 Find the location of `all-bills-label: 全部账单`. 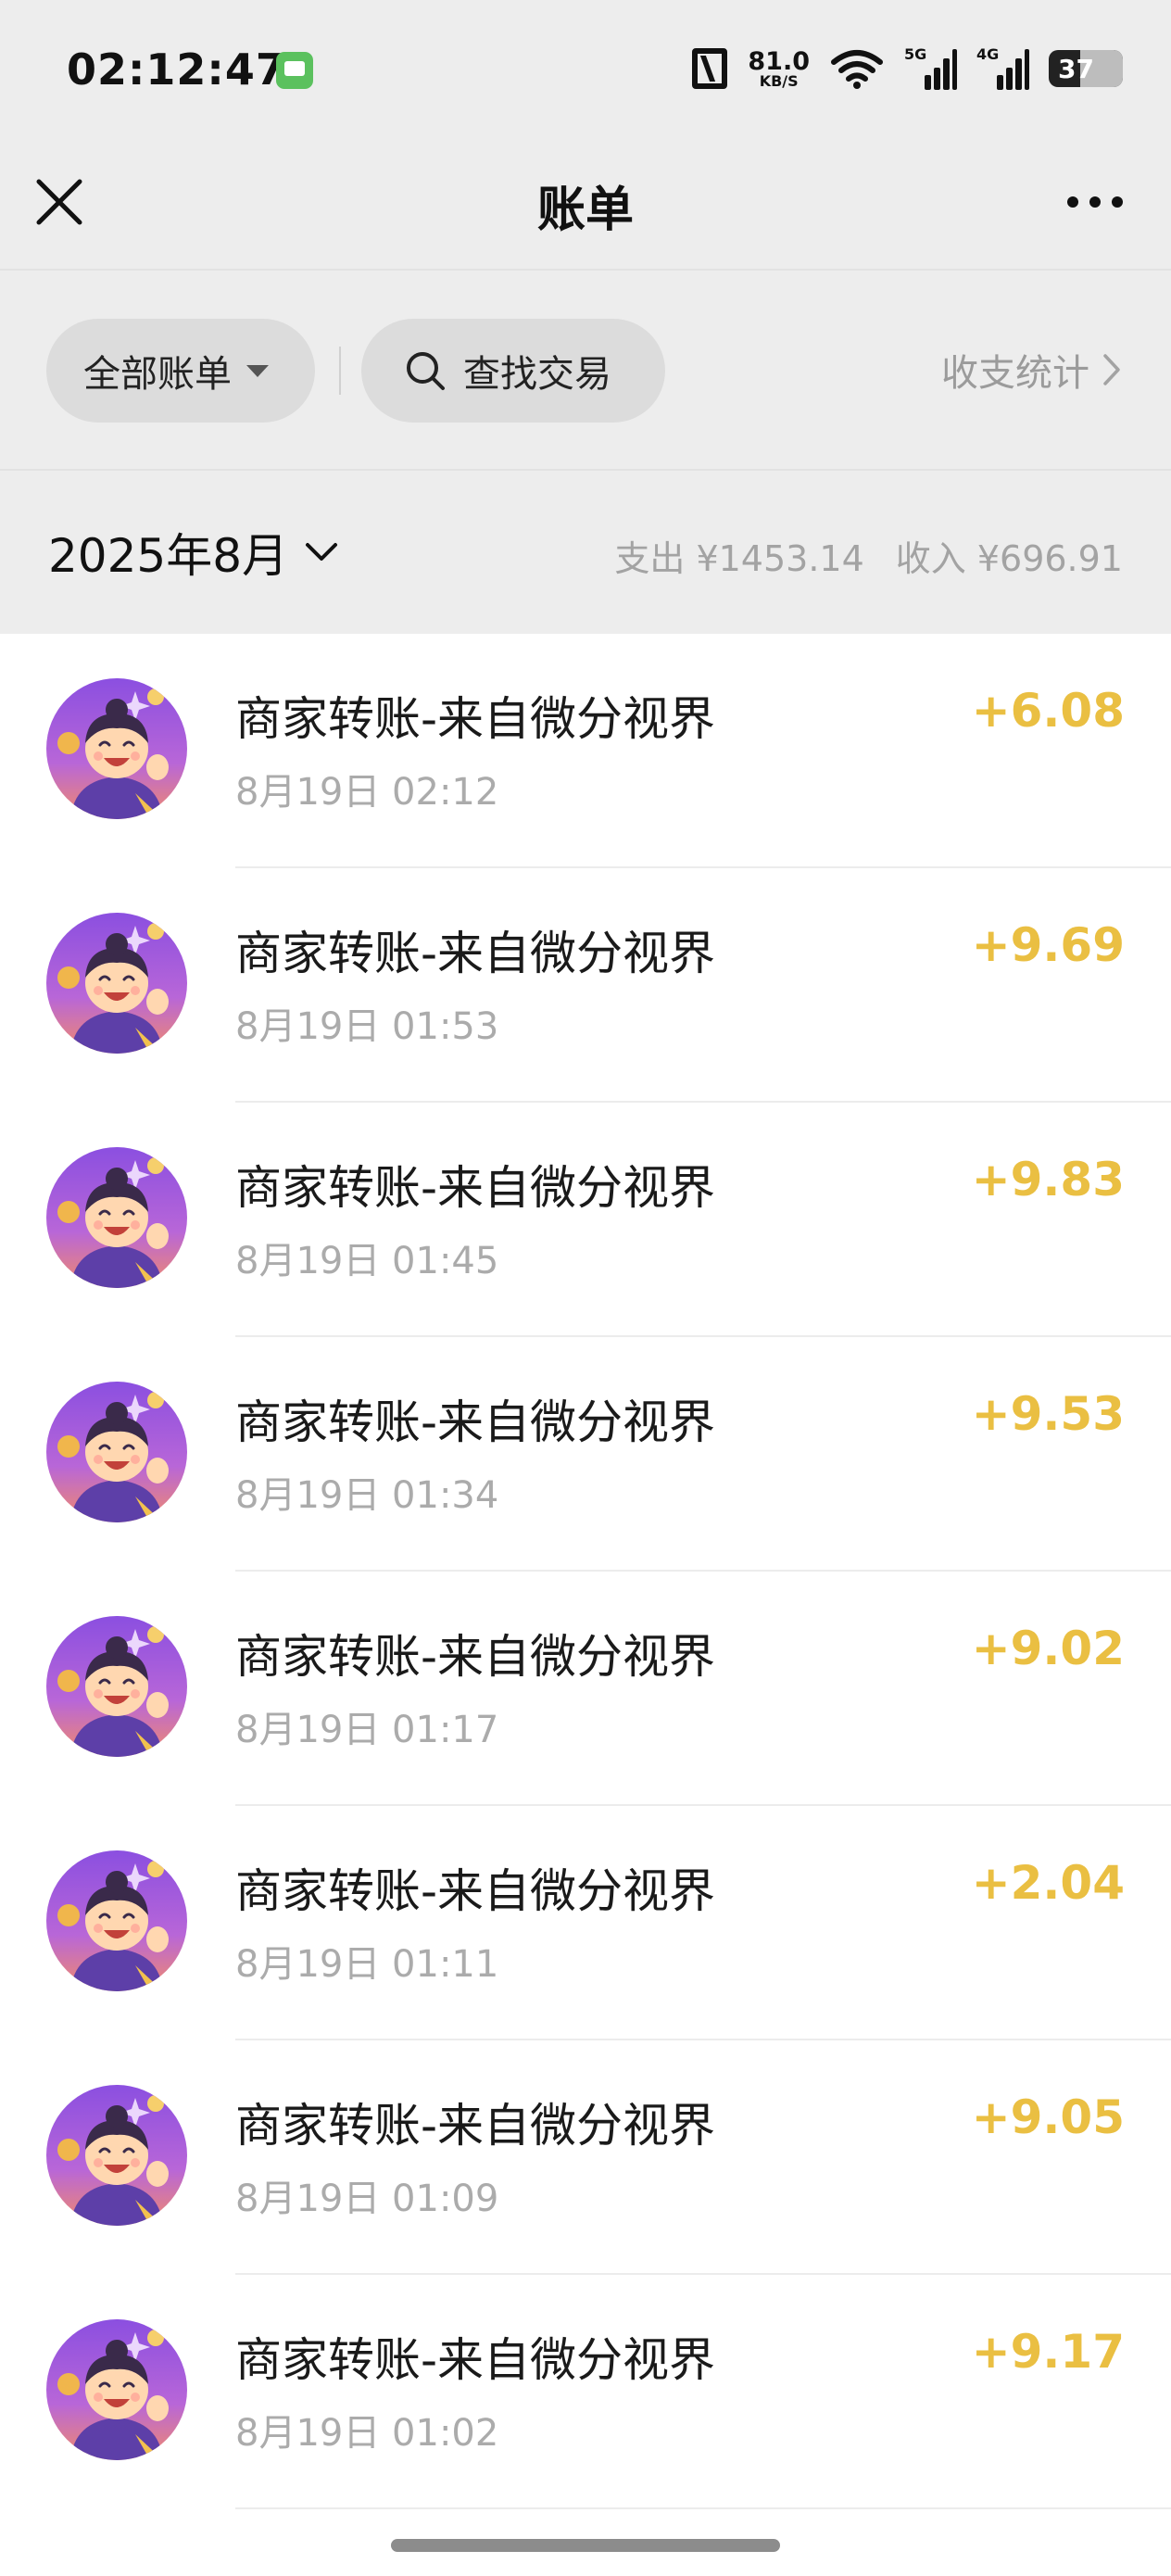

all-bills-label: 全部账单 is located at coordinates (158, 374).